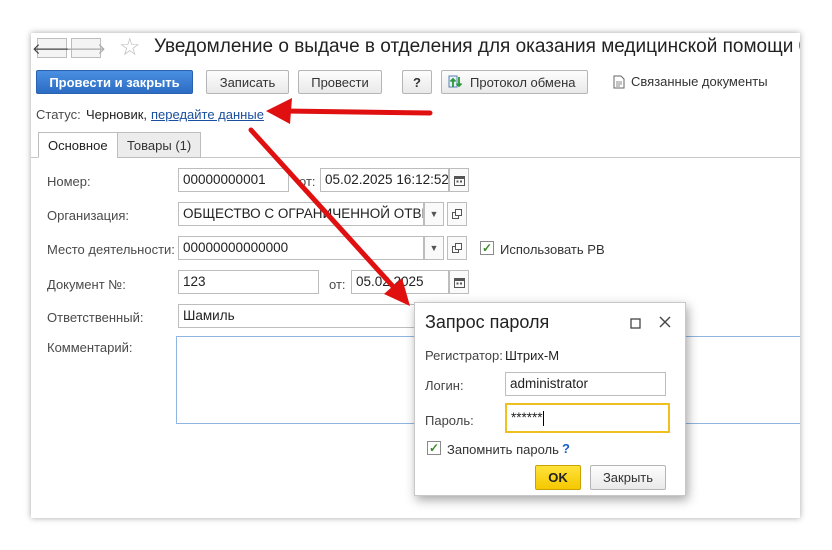  Describe the element at coordinates (527, 417) in the screenshot. I see `password-value: ******` at that location.